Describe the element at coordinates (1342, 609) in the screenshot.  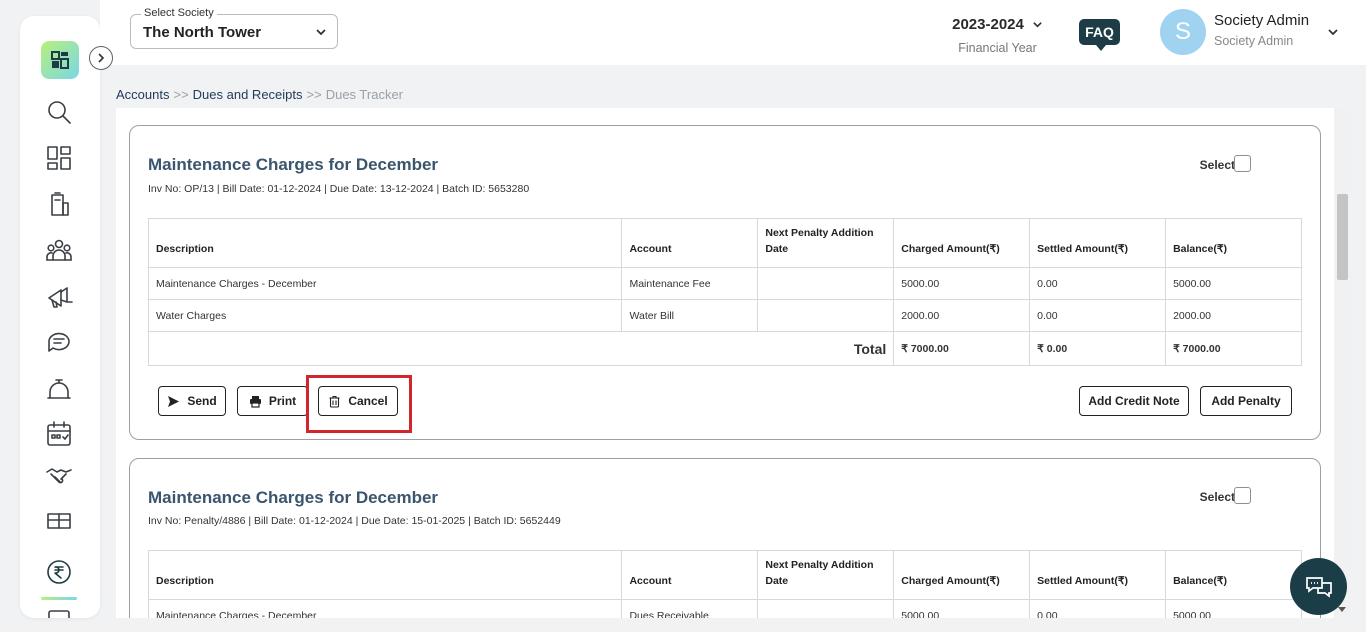
I see `scroll-down-arrow-icon` at that location.